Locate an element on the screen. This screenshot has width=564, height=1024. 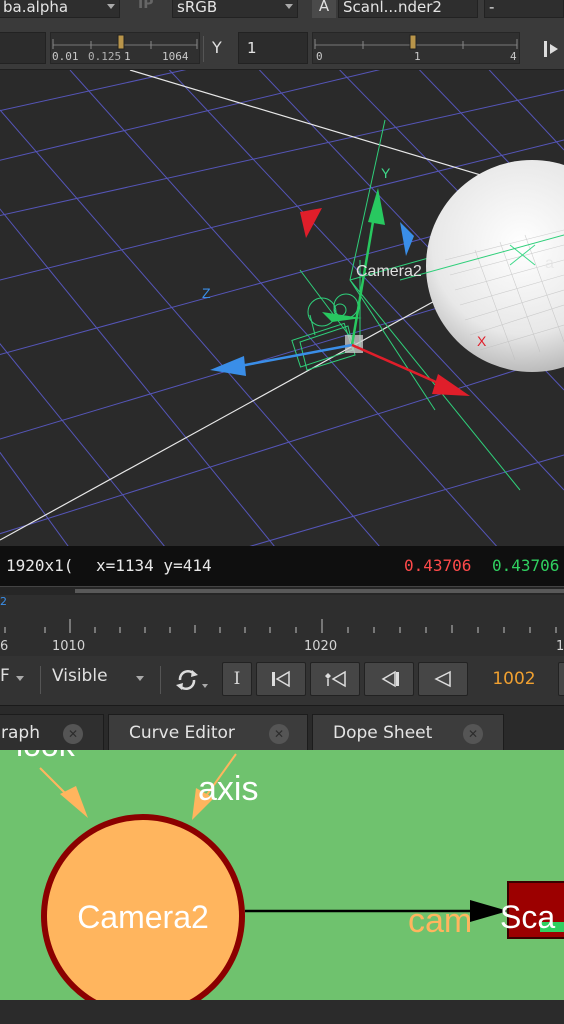
cam-input-label: cam is located at coordinates (440, 921).